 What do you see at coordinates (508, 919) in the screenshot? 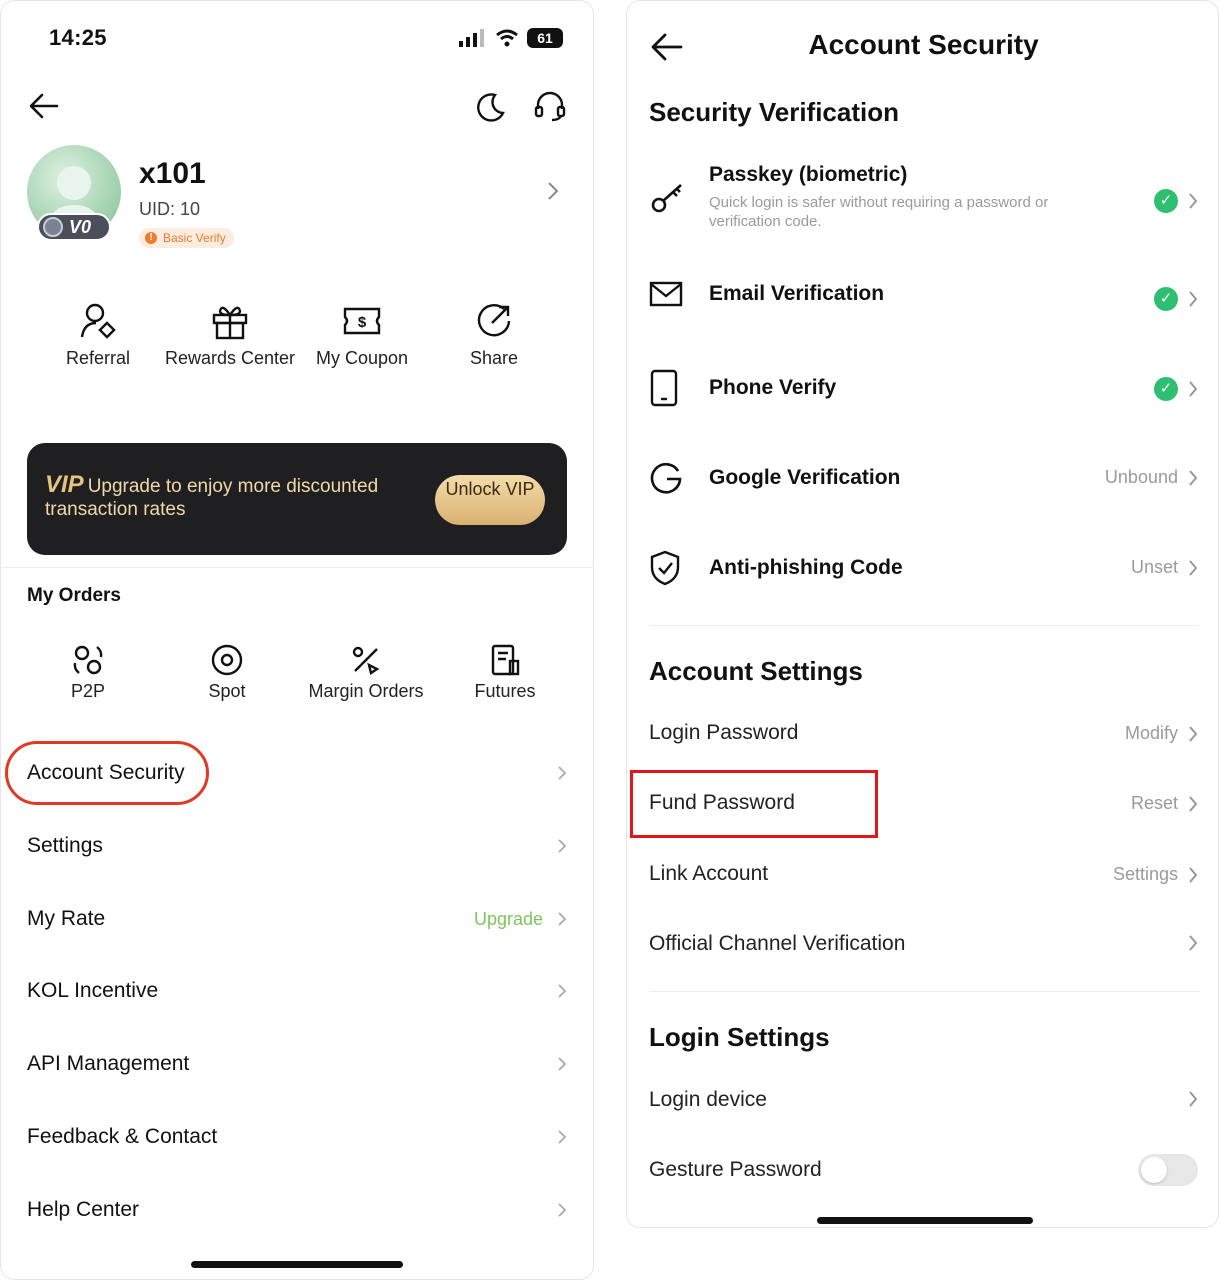
I see `upgrade-link: Upgrade` at bounding box center [508, 919].